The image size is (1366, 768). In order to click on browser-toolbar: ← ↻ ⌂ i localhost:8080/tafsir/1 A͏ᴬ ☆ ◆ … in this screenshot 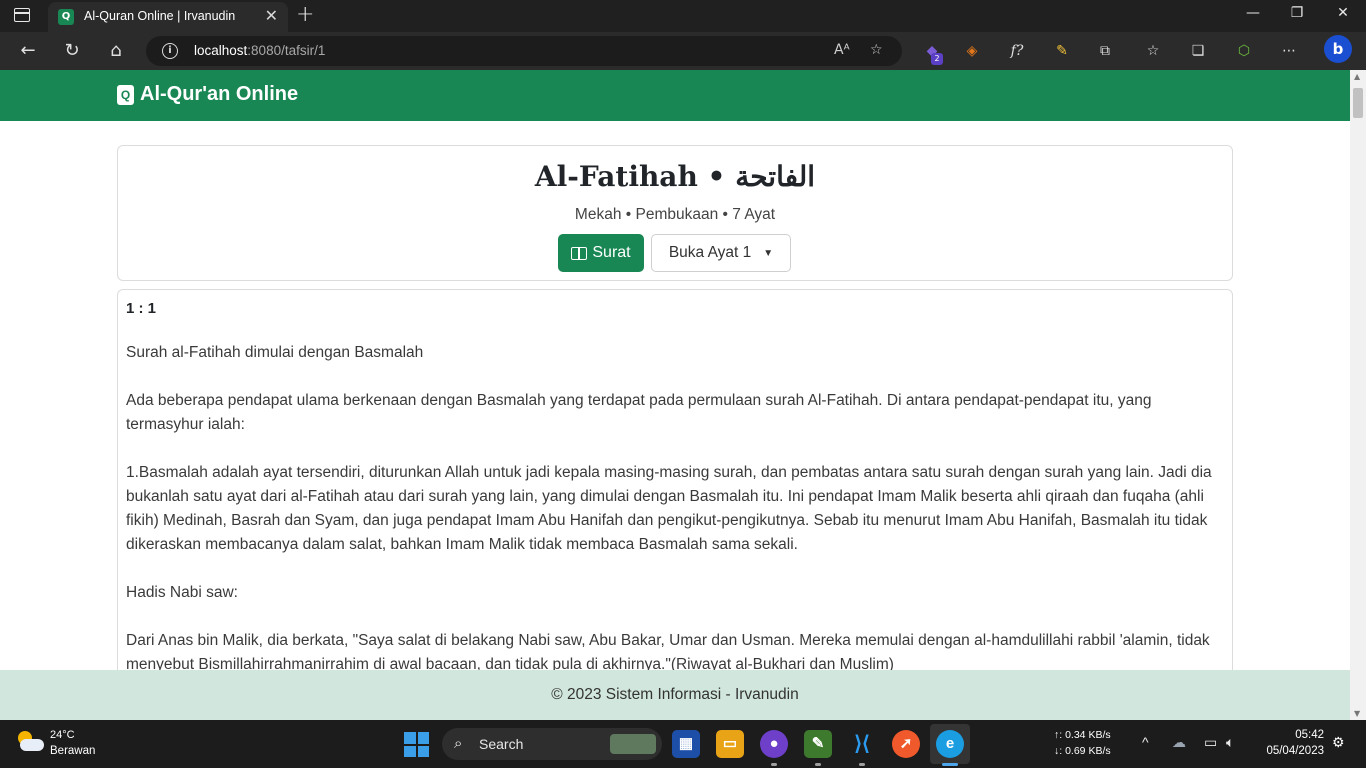, I will do `click(683, 51)`.